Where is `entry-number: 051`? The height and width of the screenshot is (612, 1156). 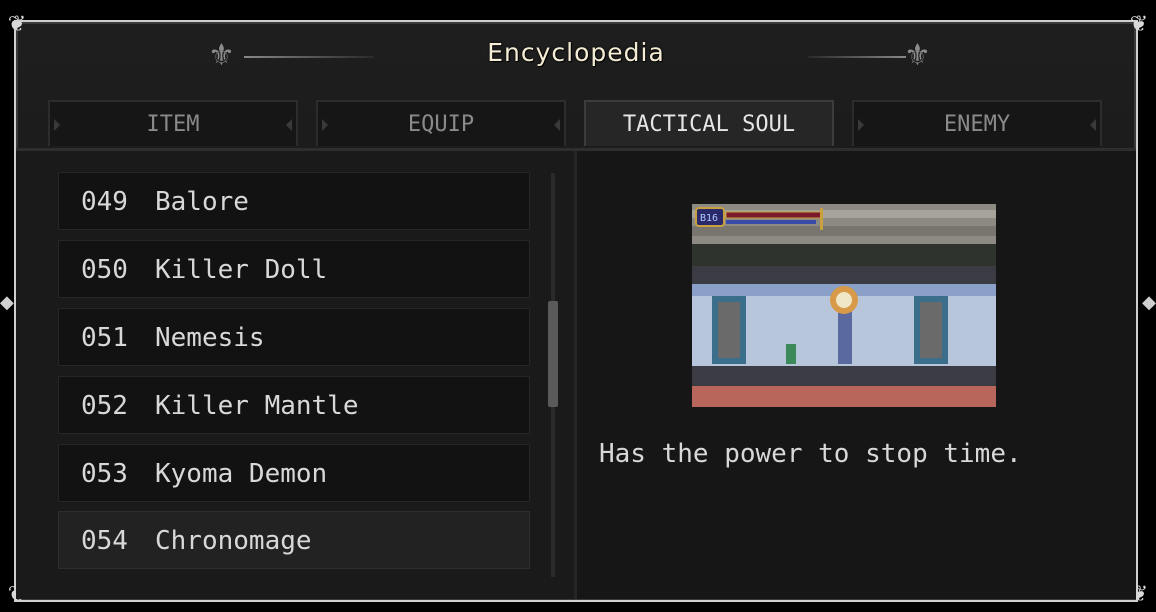 entry-number: 051 is located at coordinates (104, 338).